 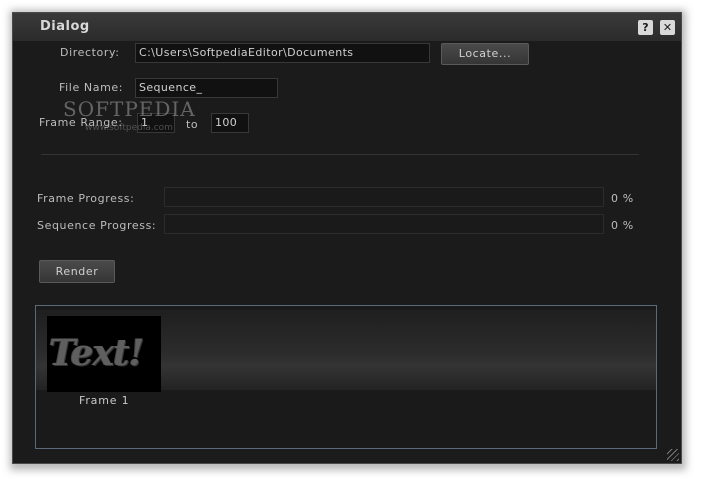 I want to click on range-end-input: 100, so click(x=230, y=123).